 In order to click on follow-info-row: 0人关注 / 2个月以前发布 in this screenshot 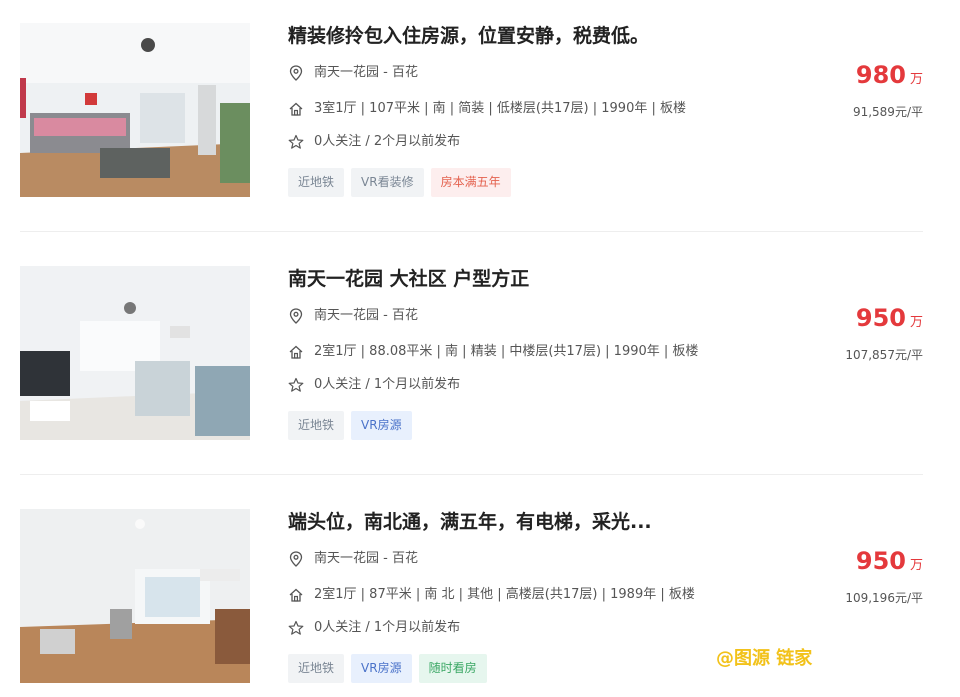, I will do `click(374, 142)`.